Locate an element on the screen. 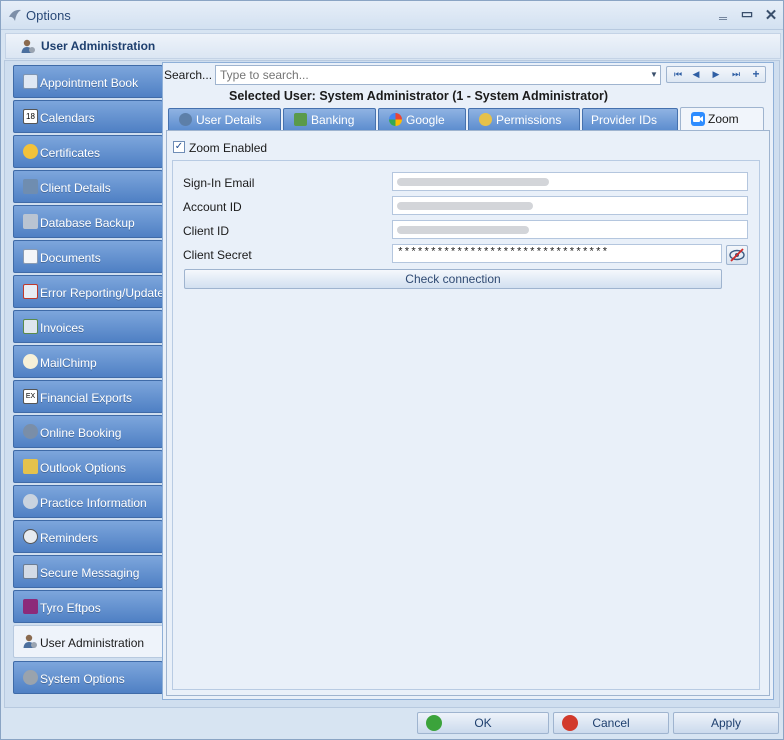 The width and height of the screenshot is (784, 740). mailchimp-icon is located at coordinates (30, 361).